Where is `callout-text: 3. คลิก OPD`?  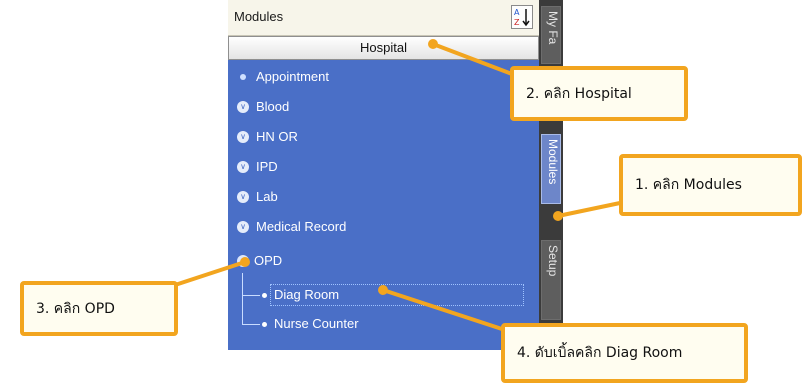
callout-text: 3. คลิก OPD is located at coordinates (75, 308).